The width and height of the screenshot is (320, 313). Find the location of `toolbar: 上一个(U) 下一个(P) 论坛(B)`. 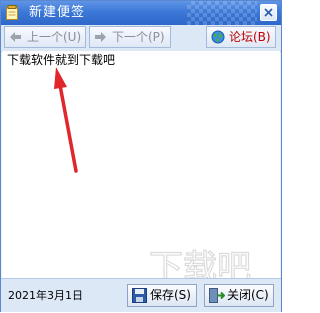

toolbar: 上一个(U) 下一个(P) 论坛(B) is located at coordinates (141, 38).